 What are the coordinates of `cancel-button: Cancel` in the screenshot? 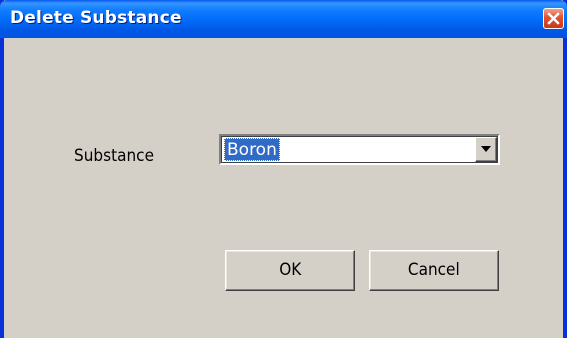 It's located at (434, 270).